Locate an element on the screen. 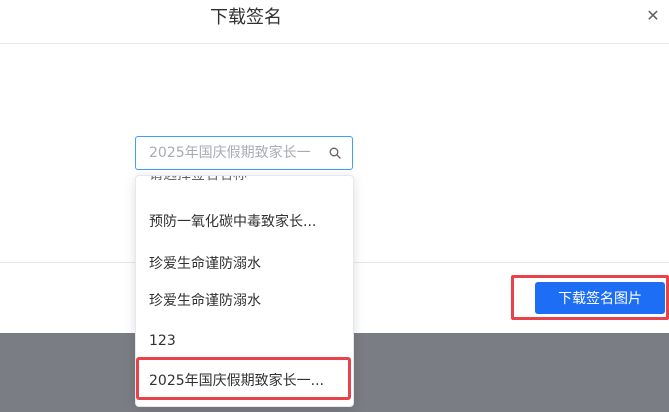 This screenshot has width=669, height=412. search-icon is located at coordinates (335, 153).